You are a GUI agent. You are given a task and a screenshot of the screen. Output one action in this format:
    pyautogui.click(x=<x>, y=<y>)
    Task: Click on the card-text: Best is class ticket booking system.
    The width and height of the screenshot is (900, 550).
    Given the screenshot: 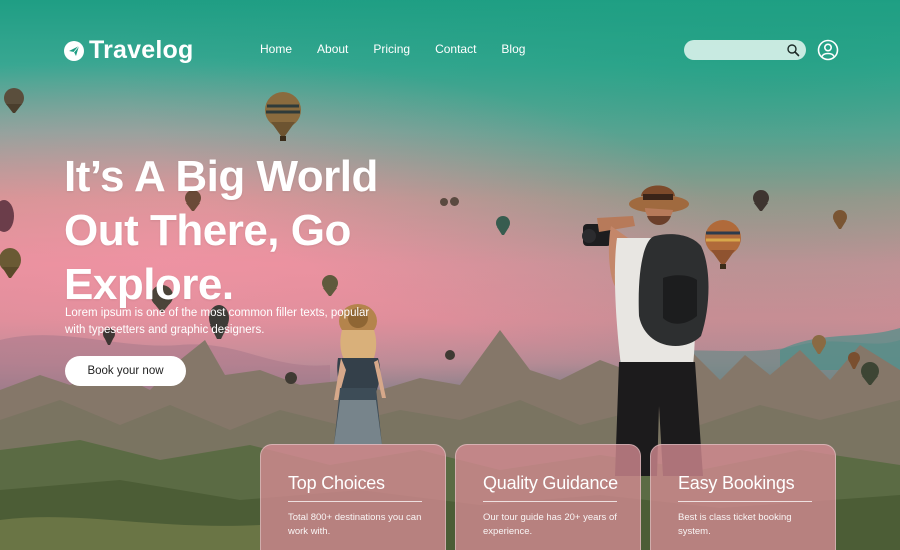 What is the action you would take?
    pyautogui.click(x=735, y=524)
    